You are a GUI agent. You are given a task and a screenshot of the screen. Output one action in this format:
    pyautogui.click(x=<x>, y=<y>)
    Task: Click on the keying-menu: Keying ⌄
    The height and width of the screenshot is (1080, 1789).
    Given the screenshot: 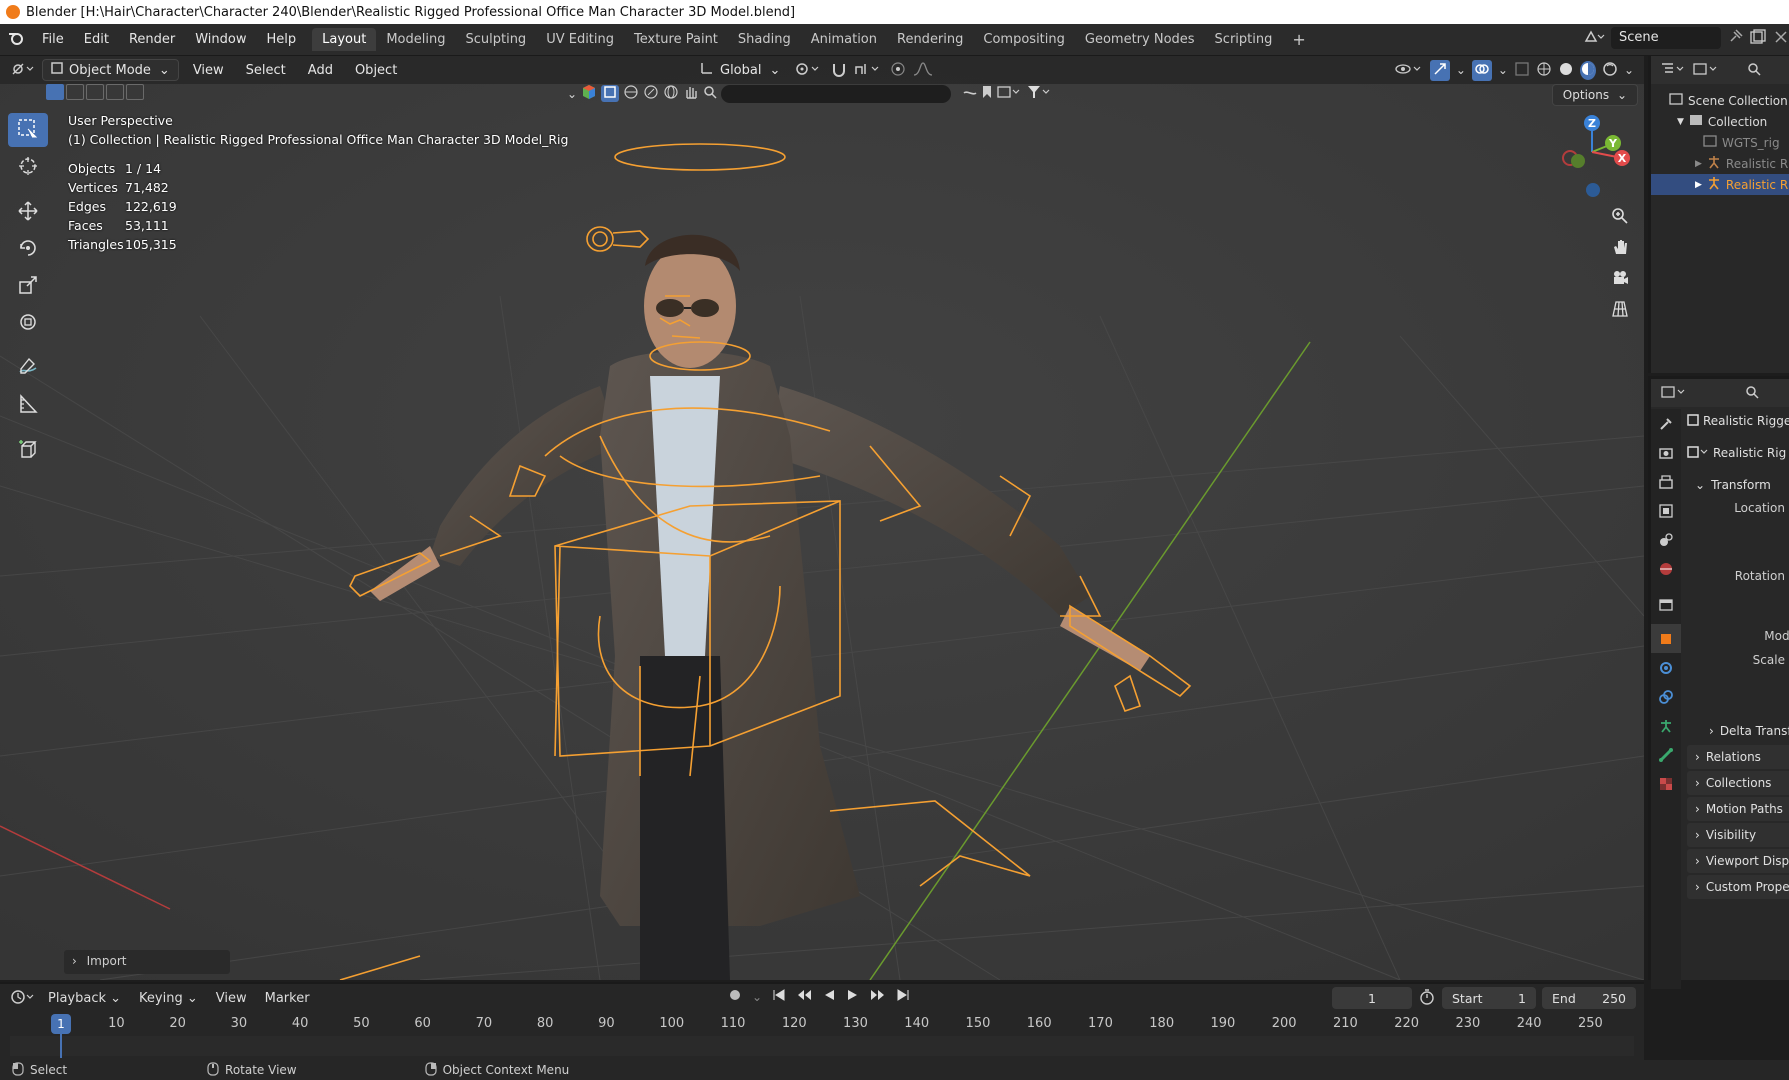 What is the action you would take?
    pyautogui.click(x=168, y=998)
    